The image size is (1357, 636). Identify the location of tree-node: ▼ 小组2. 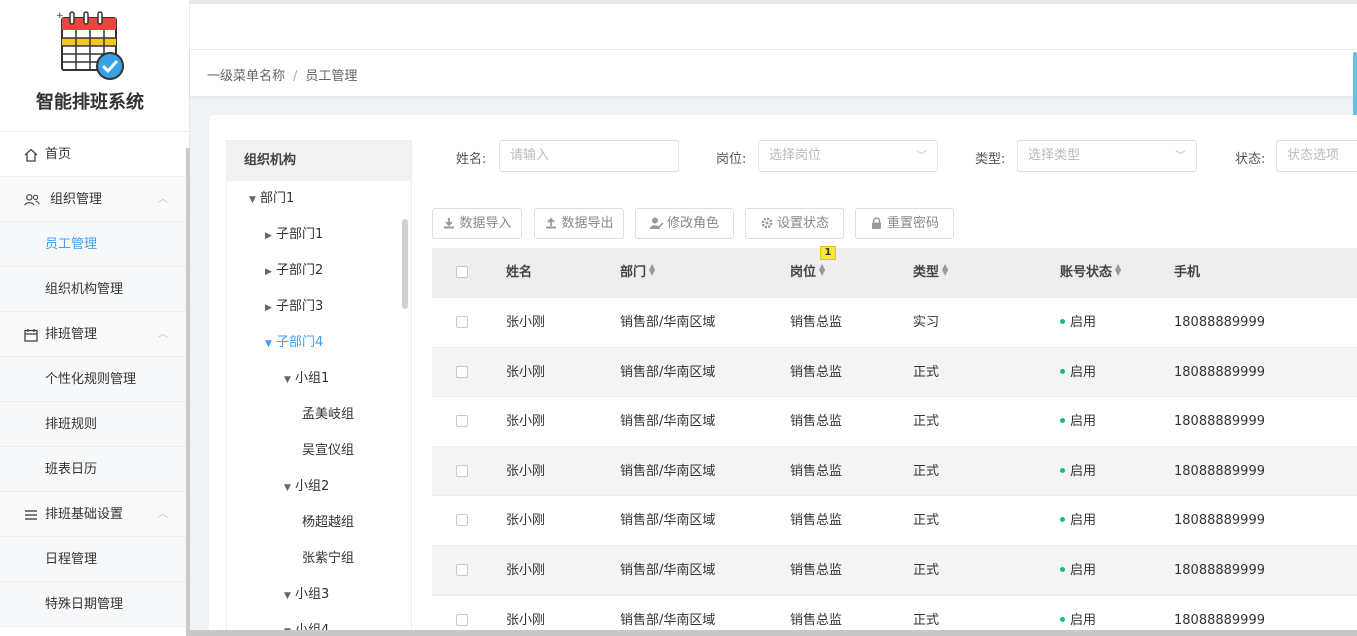
(319, 487).